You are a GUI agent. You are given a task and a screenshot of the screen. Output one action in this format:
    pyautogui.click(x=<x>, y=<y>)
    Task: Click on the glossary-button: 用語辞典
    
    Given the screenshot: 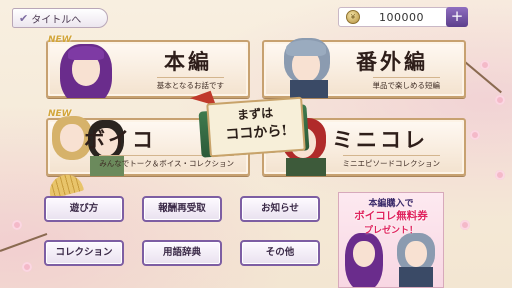 What is the action you would take?
    pyautogui.click(x=182, y=253)
    